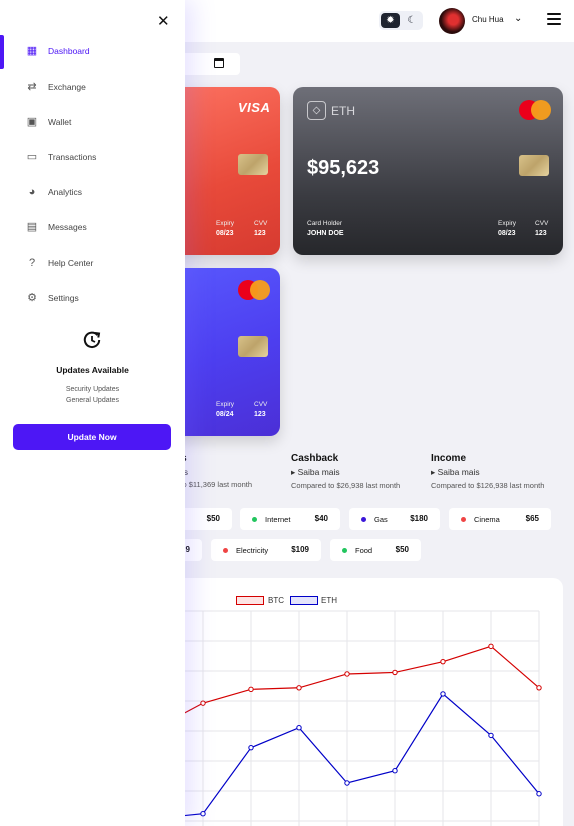 The image size is (574, 826). I want to click on sidebar-item-label: Analytics, so click(65, 192).